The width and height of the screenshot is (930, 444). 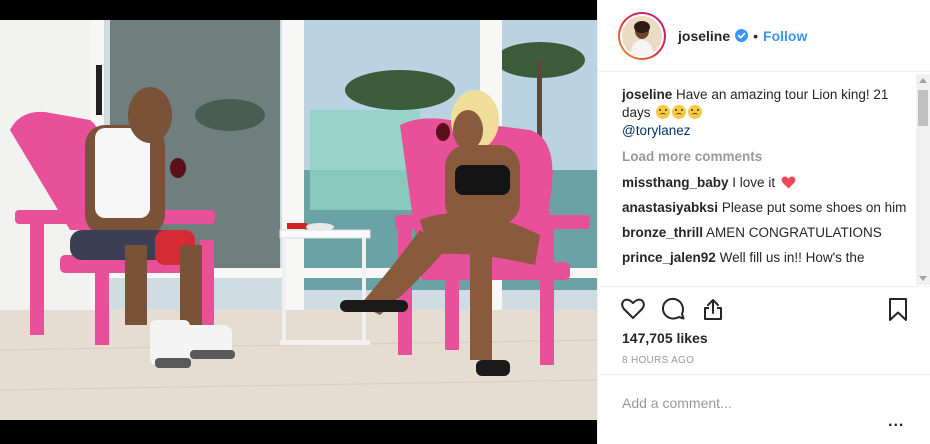 What do you see at coordinates (814, 207) in the screenshot?
I see `comment-text: Please put some shoes on him` at bounding box center [814, 207].